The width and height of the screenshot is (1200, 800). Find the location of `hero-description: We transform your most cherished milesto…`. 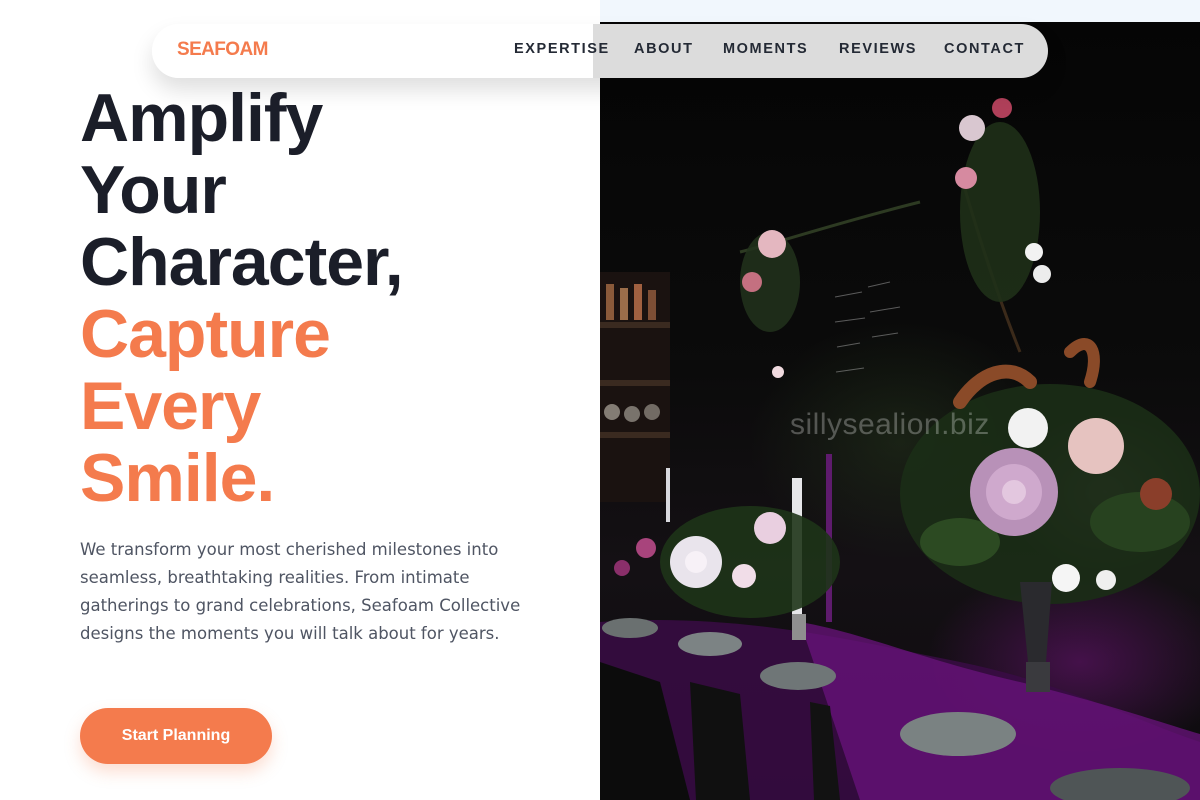

hero-description: We transform your most cherished milesto… is located at coordinates (300, 591).